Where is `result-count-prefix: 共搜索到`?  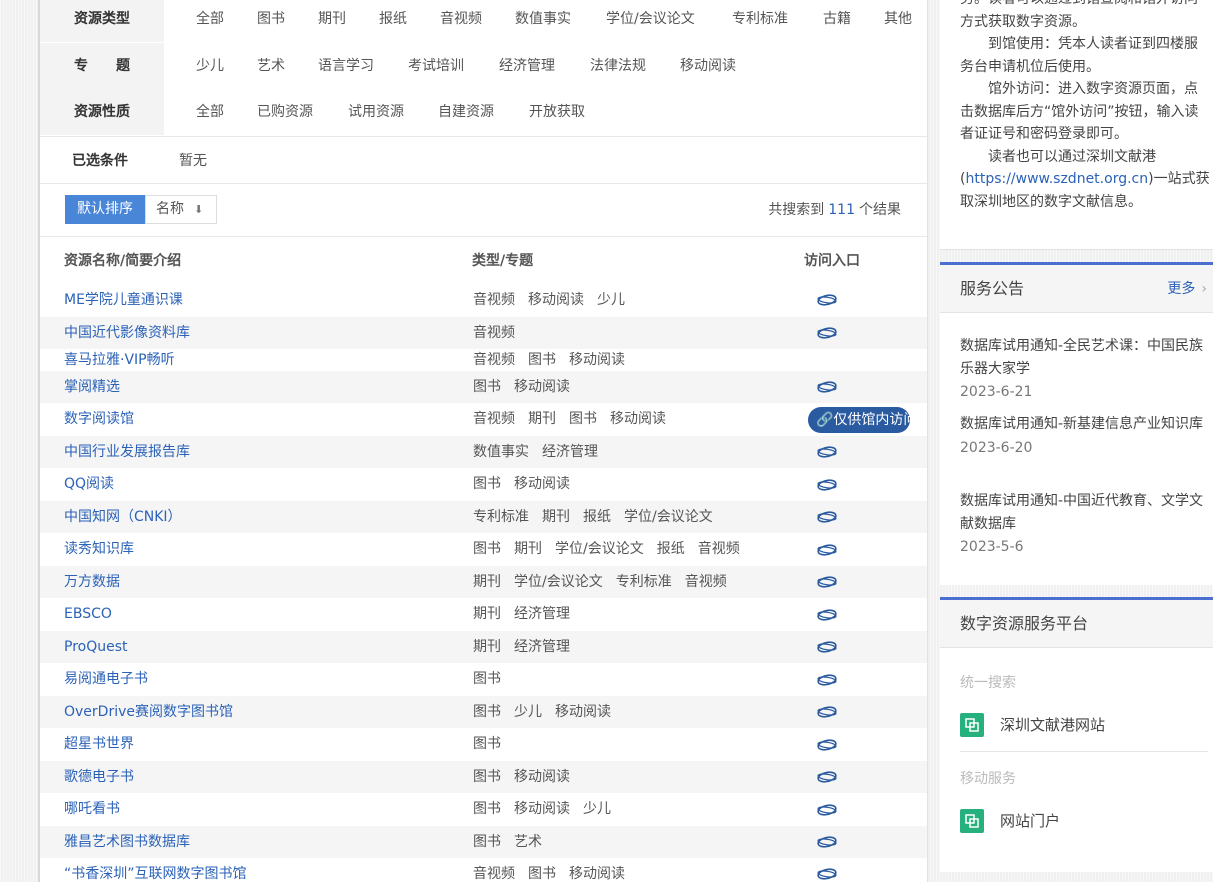
result-count-prefix: 共搜索到 is located at coordinates (796, 210).